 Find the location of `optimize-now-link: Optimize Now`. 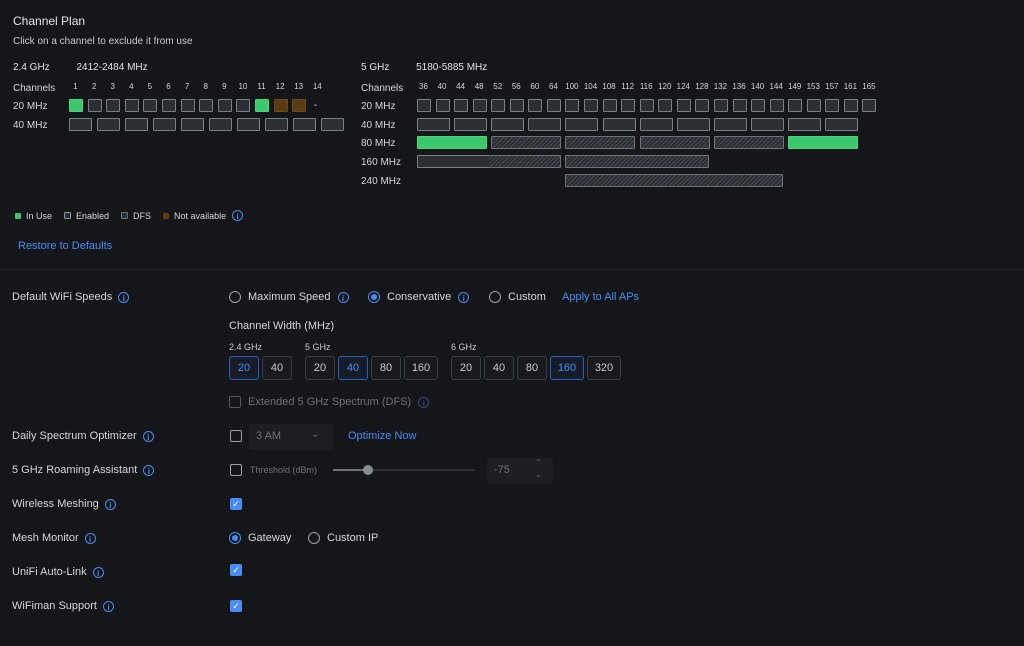

optimize-now-link: Optimize Now is located at coordinates (382, 436).